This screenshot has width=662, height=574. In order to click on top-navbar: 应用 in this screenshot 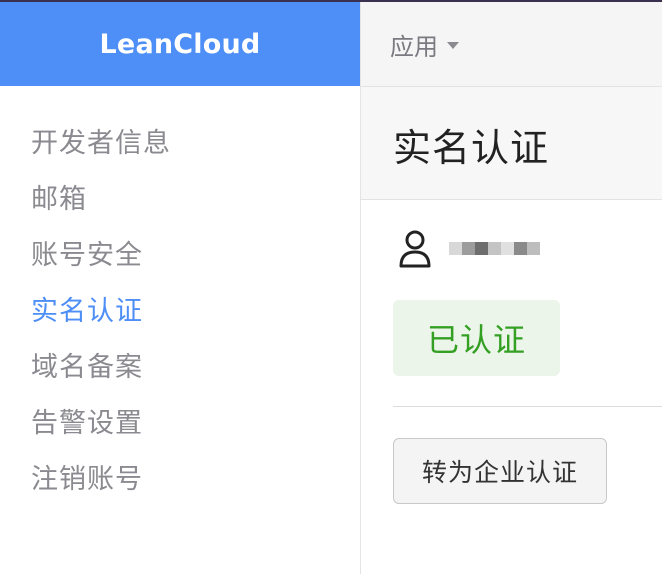, I will do `click(511, 44)`.